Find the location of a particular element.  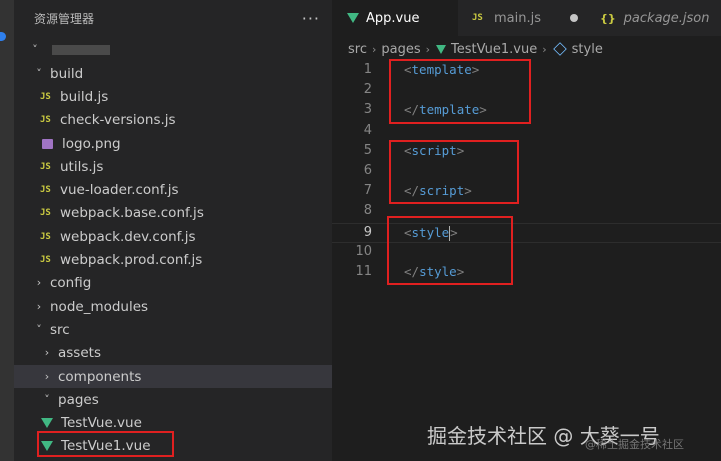

tree-item: JS build.js is located at coordinates (173, 96).